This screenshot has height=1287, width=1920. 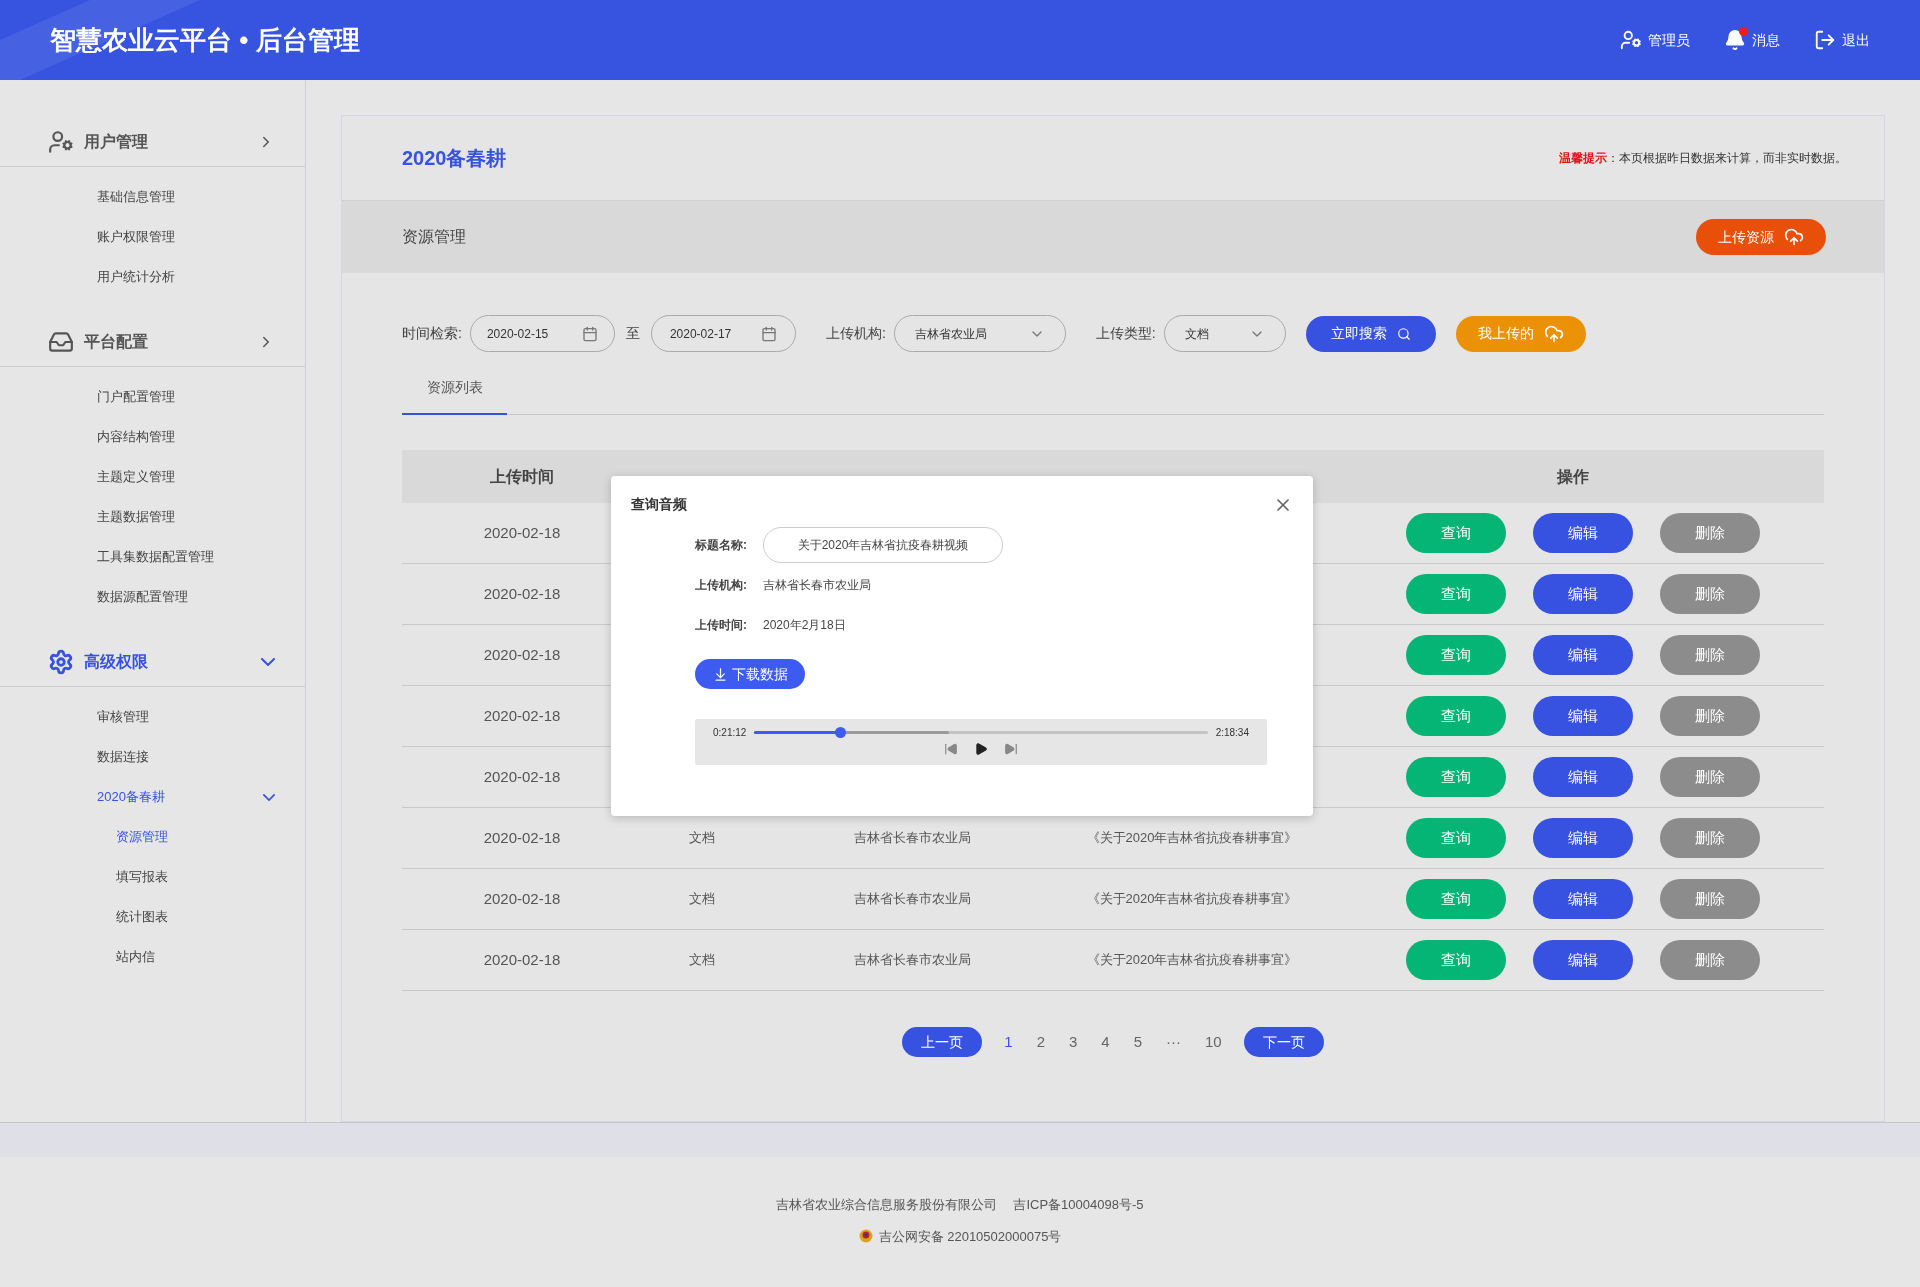 What do you see at coordinates (804, 625) in the screenshot?
I see `field-value: 2020年2月18日` at bounding box center [804, 625].